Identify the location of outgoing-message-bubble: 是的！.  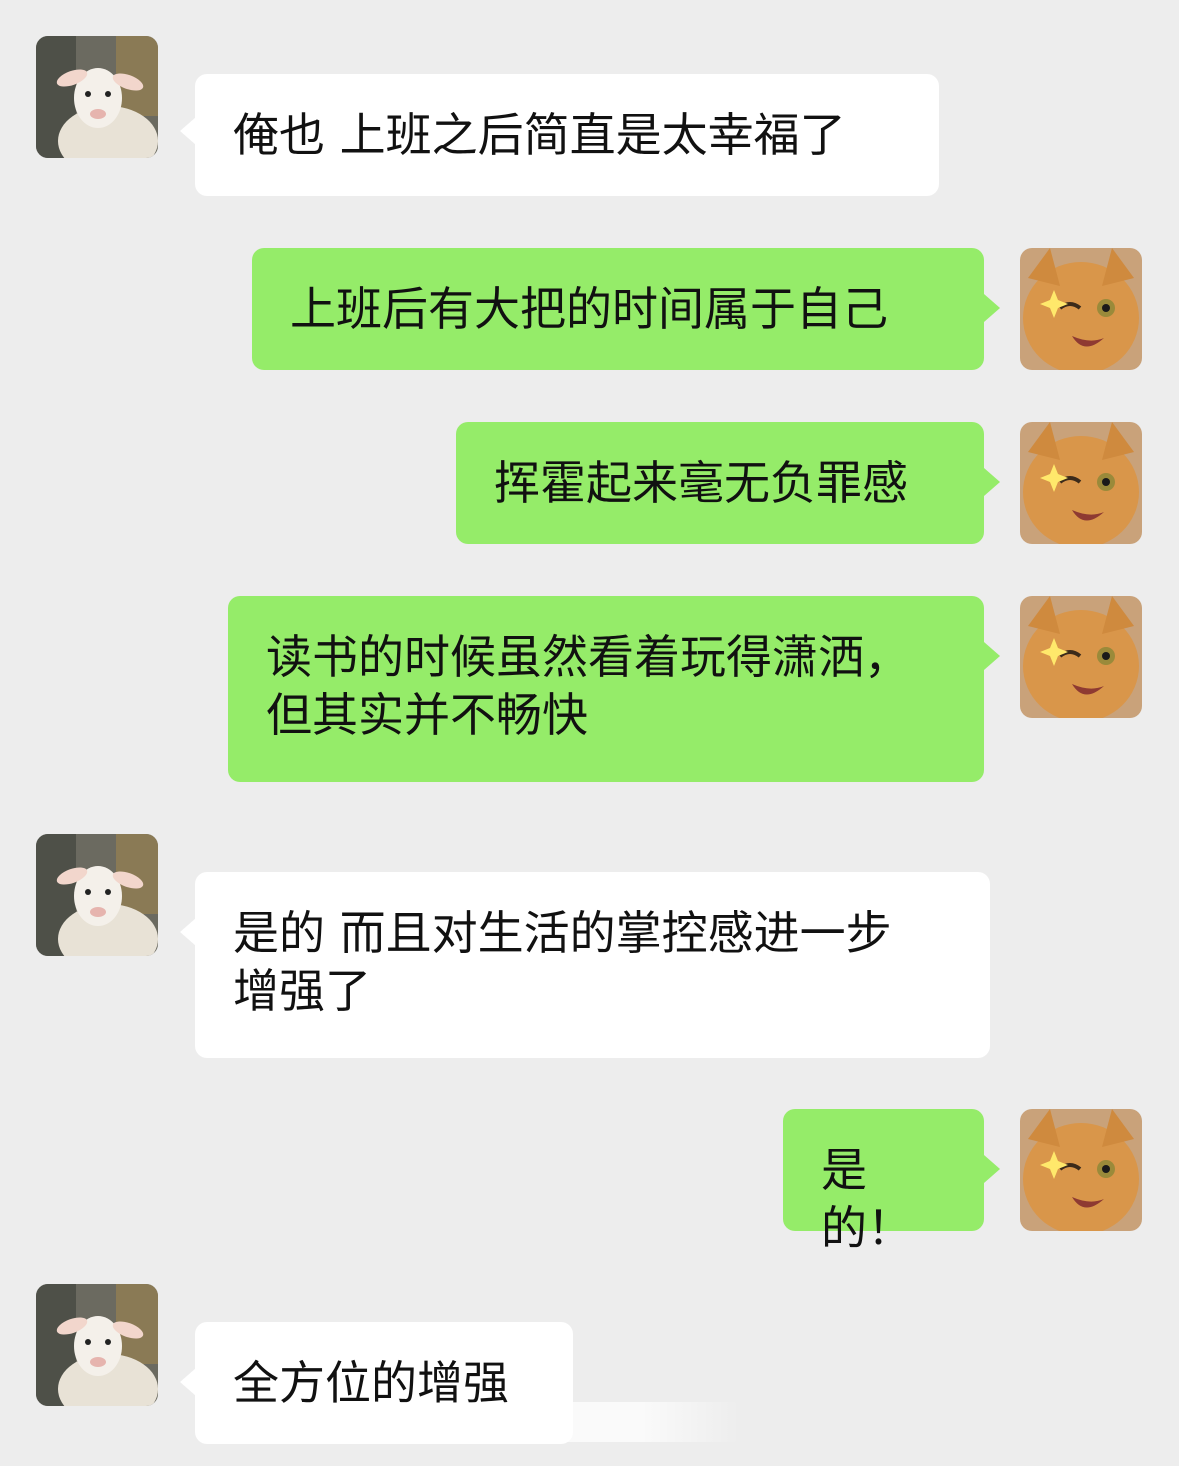
(883, 1182).